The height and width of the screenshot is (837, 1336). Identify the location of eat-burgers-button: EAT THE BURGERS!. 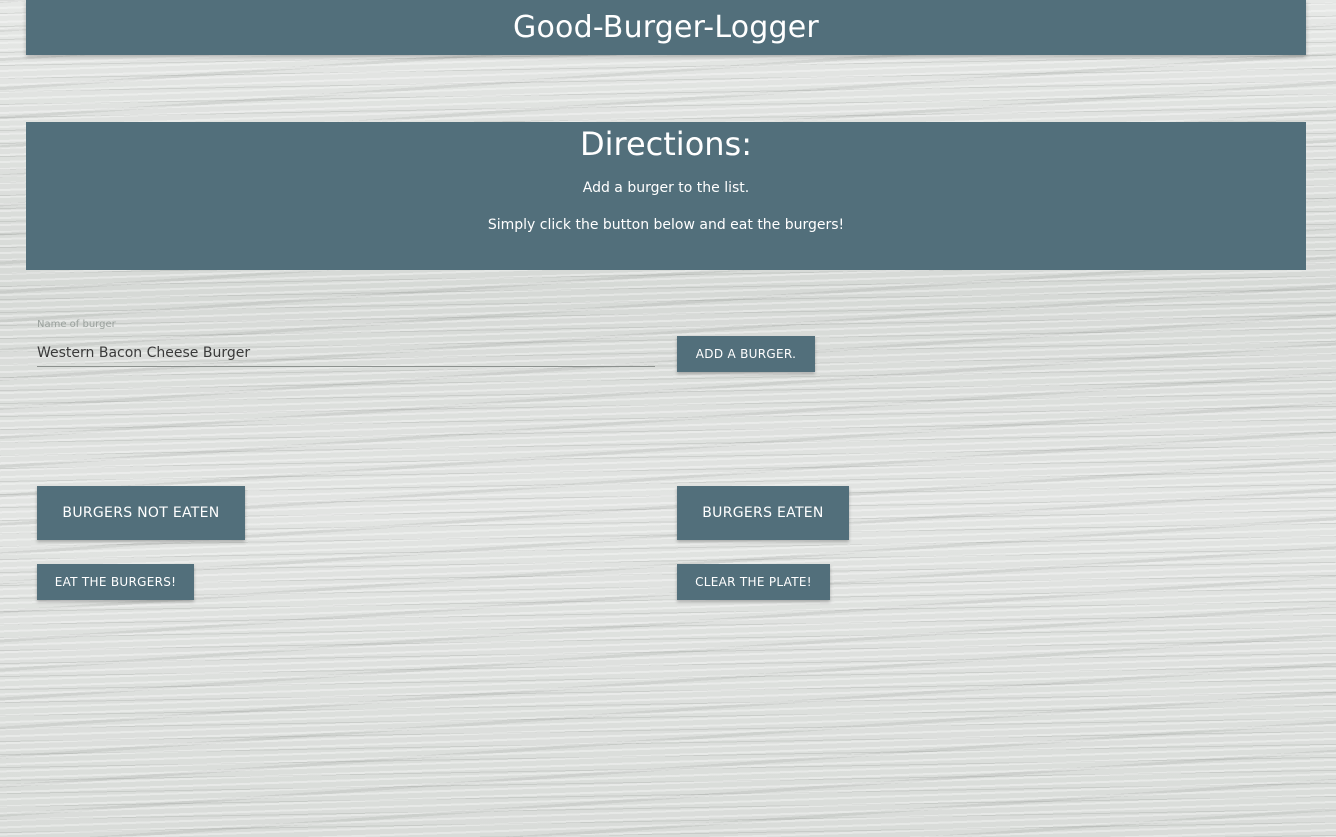
(115, 582).